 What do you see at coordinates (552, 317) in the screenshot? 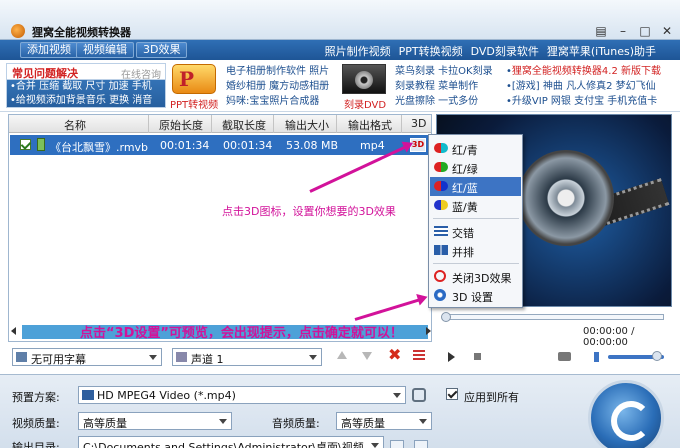
I see `seek-bar` at bounding box center [552, 317].